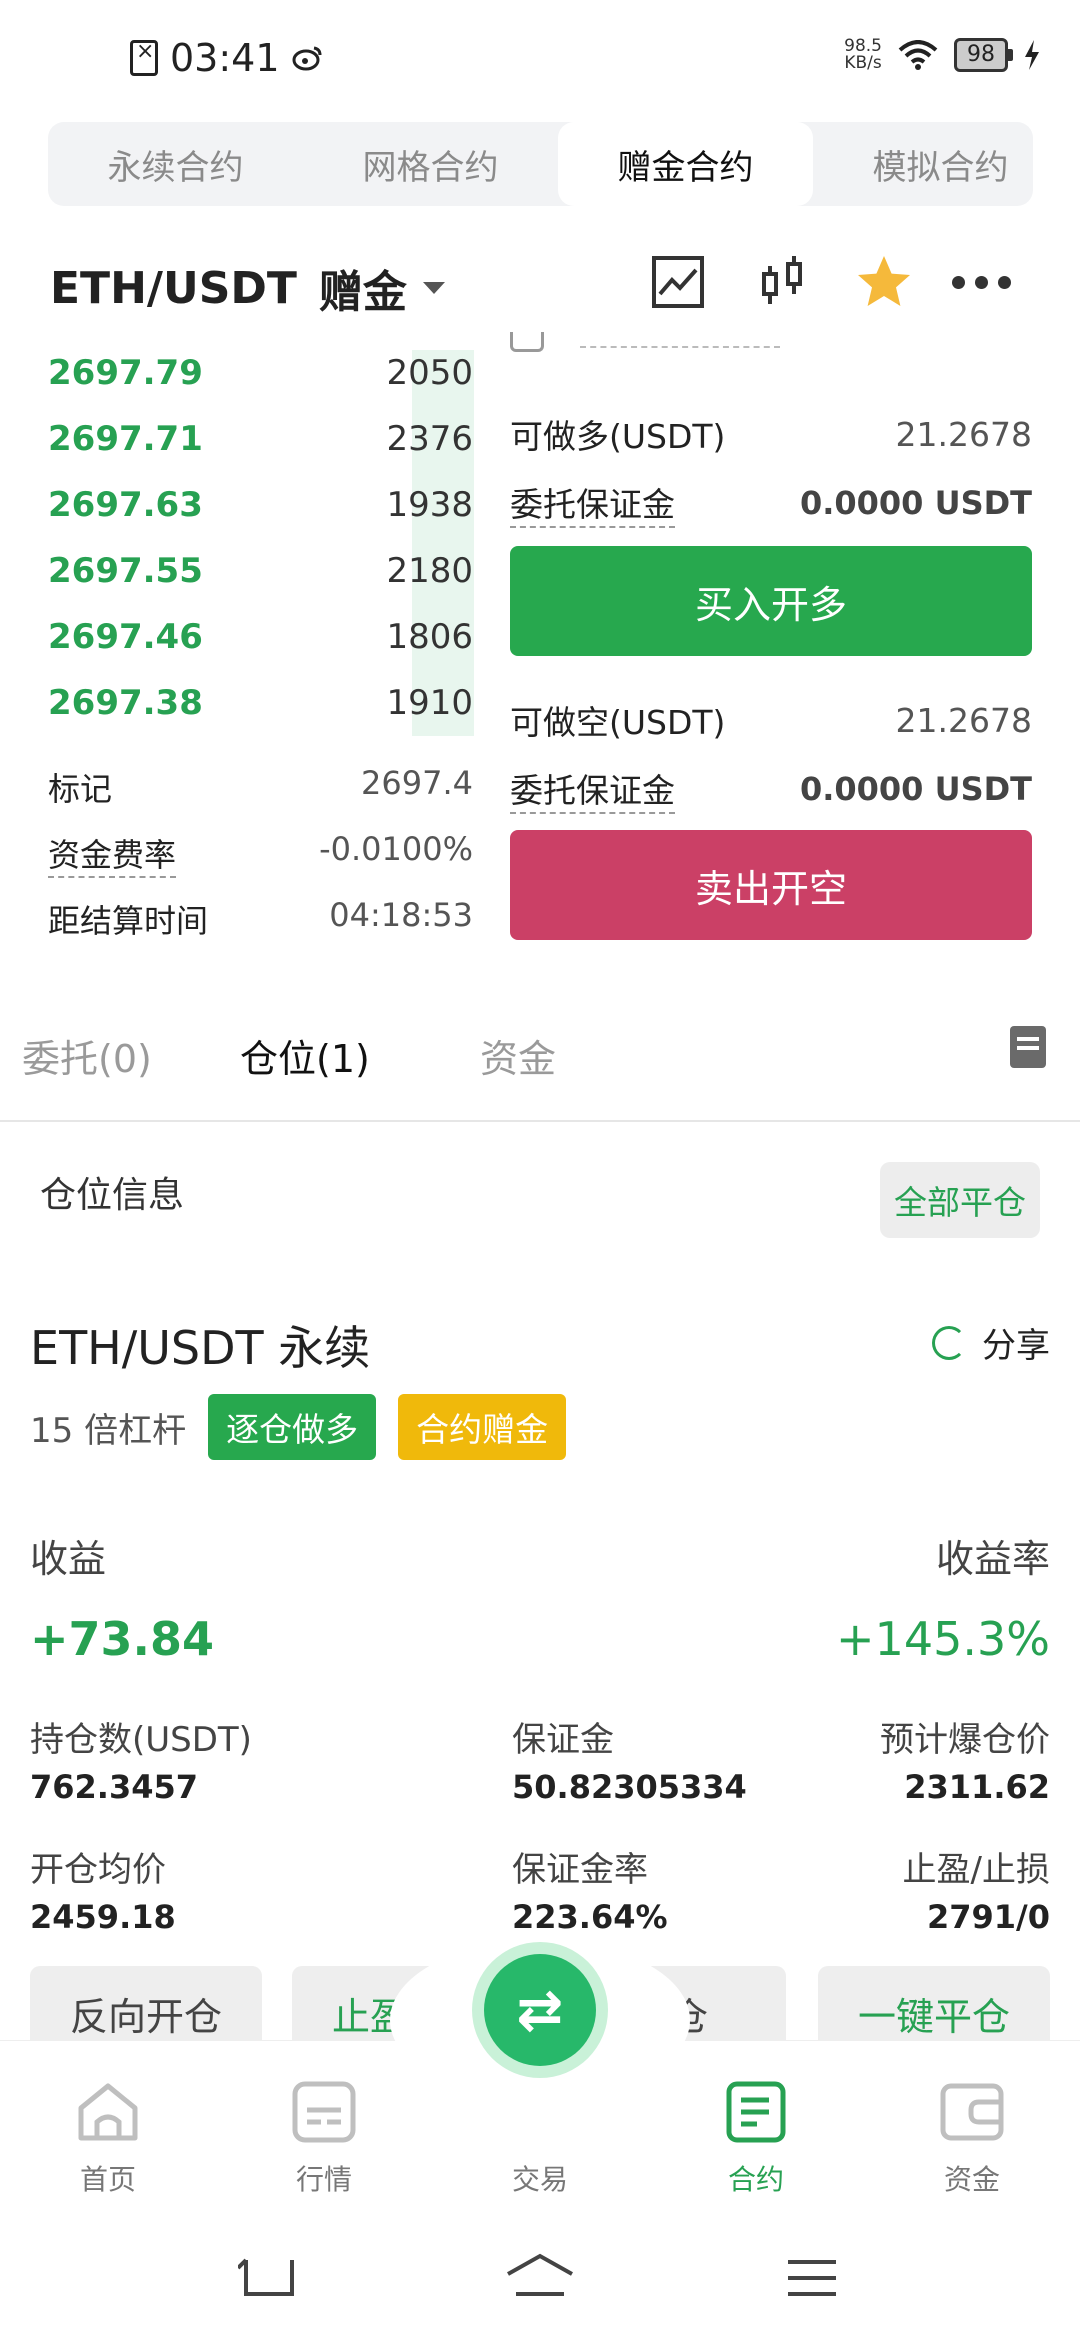 The width and height of the screenshot is (1080, 2340). What do you see at coordinates (128, 921) in the screenshot?
I see `settle-label: 距结算时间` at bounding box center [128, 921].